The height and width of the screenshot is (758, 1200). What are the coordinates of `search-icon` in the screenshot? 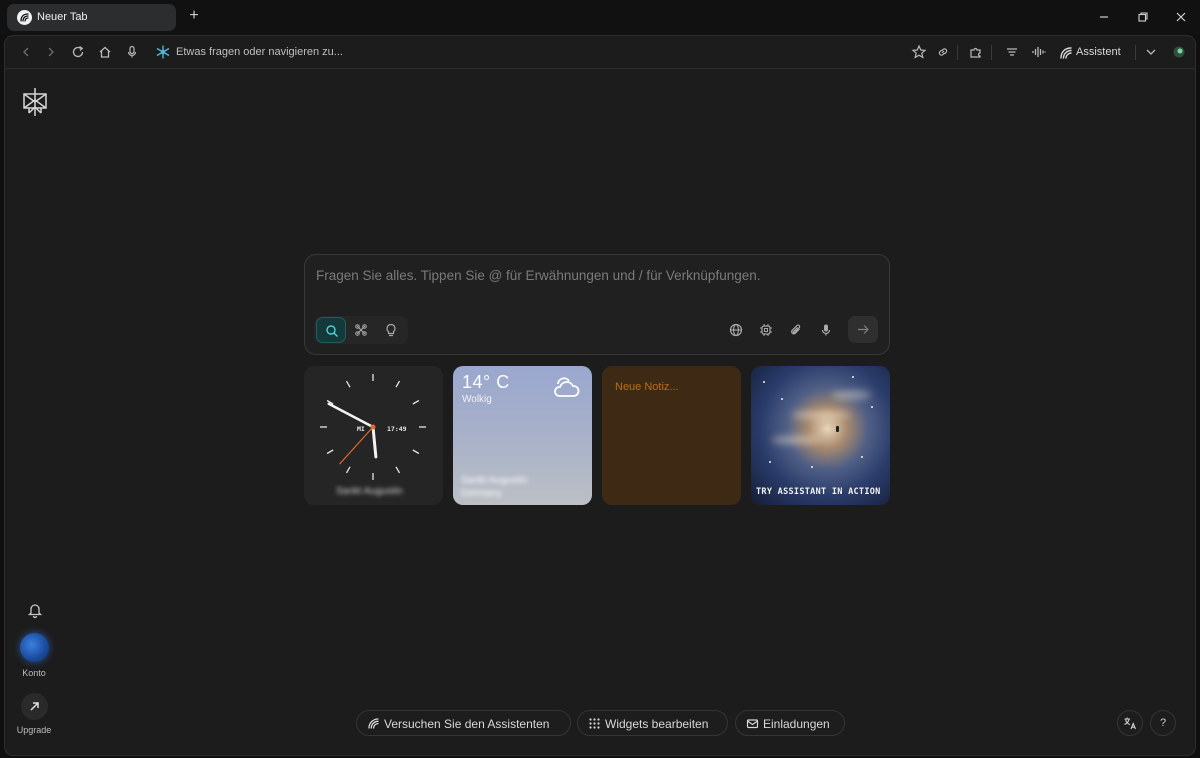 It's located at (332, 331).